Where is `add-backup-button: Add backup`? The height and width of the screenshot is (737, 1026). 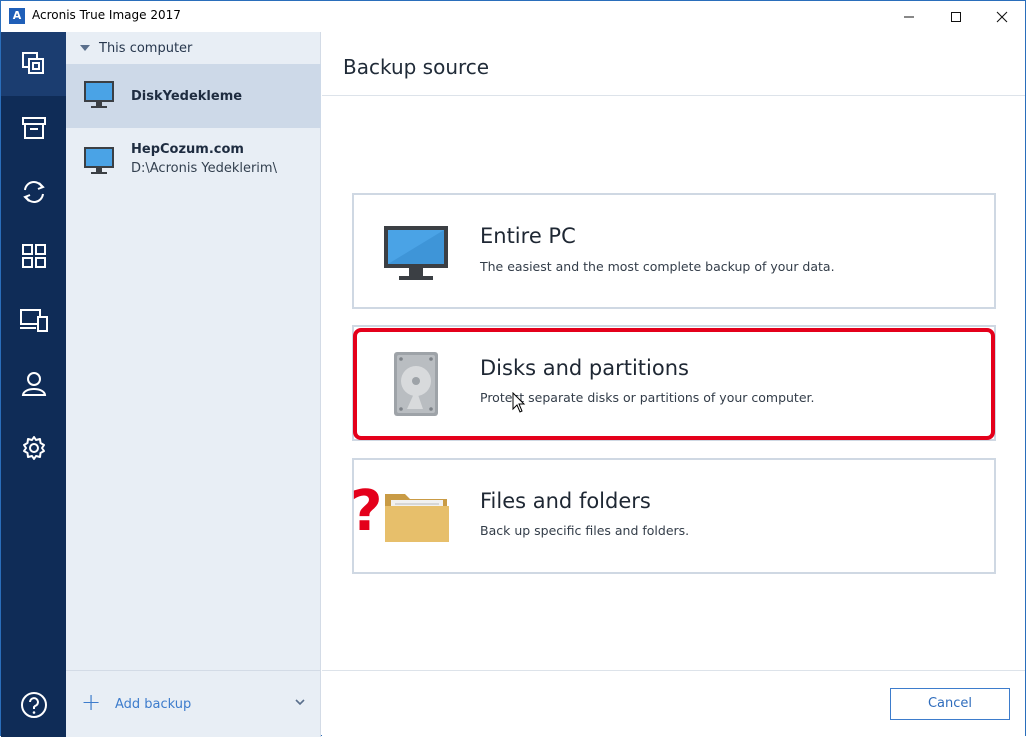 add-backup-button: Add backup is located at coordinates (153, 704).